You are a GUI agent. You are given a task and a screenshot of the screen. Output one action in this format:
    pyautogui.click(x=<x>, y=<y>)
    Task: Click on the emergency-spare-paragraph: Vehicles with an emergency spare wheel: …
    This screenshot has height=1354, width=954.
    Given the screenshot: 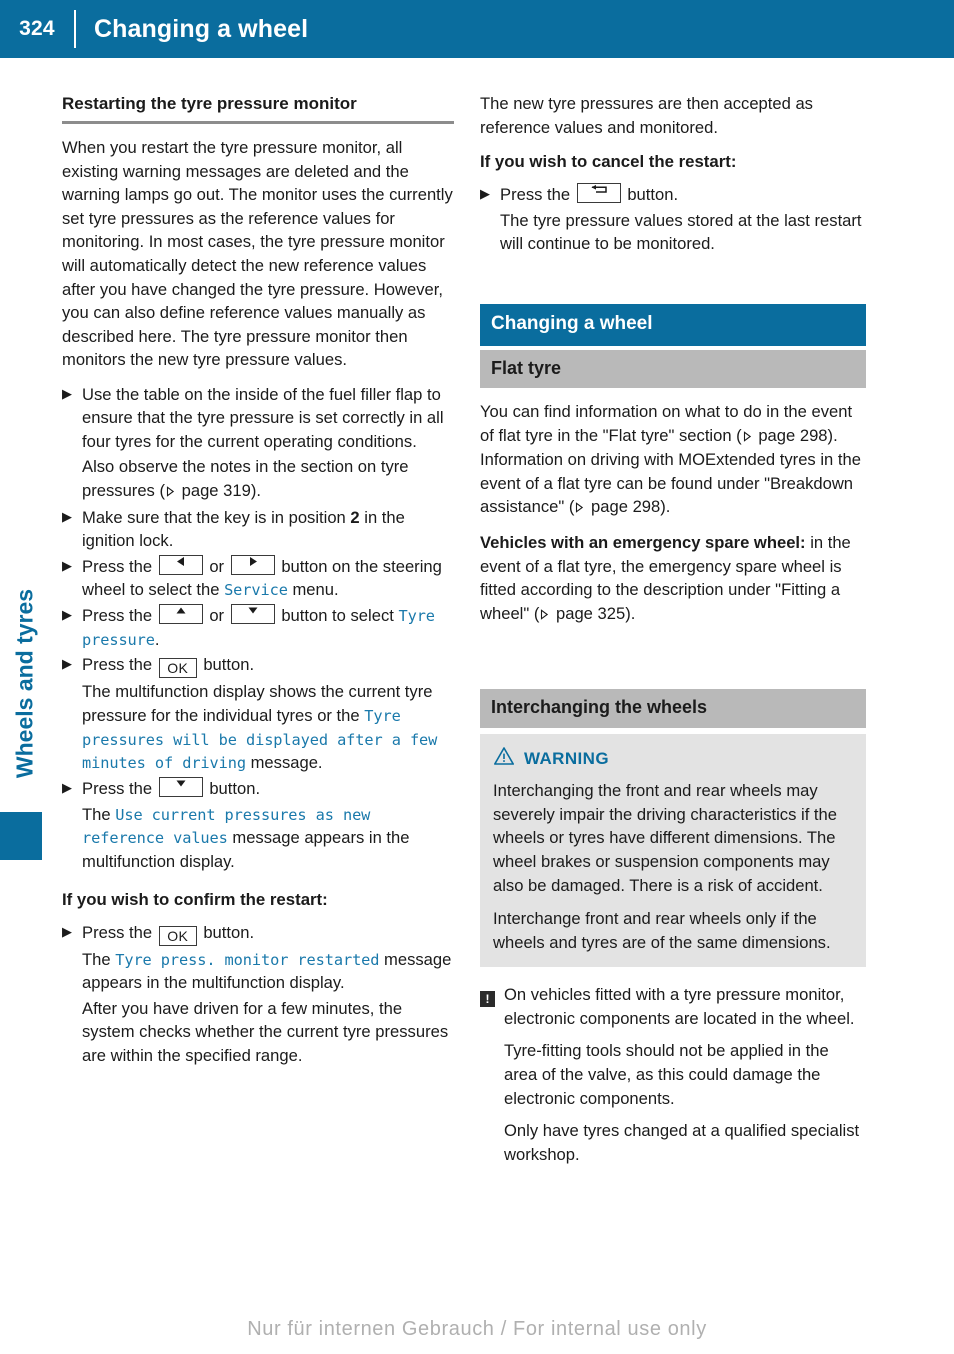 What is the action you would take?
    pyautogui.click(x=673, y=578)
    